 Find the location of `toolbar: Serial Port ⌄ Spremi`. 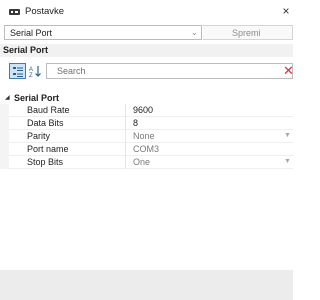

toolbar: Serial Port ⌄ Spremi is located at coordinates (146, 33).